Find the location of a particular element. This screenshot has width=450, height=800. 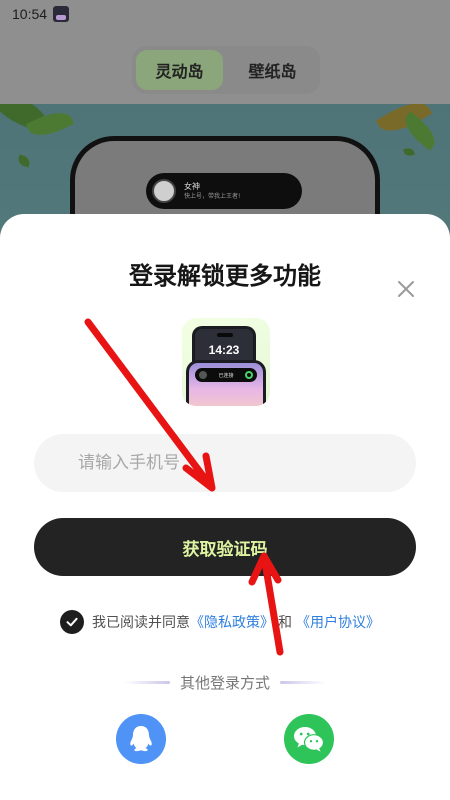

island-contact-name: 女神 is located at coordinates (192, 186).